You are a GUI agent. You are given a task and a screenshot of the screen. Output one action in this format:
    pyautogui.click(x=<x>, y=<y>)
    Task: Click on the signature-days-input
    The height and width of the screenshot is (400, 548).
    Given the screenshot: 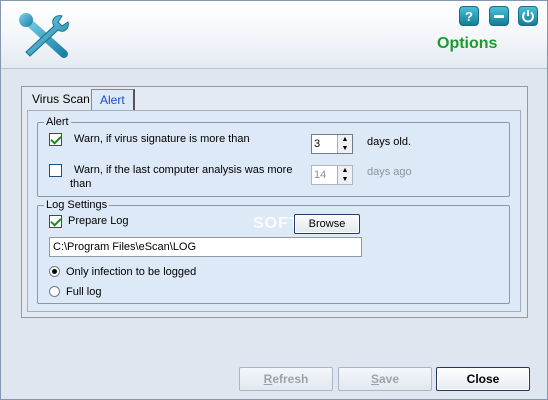 What is the action you would take?
    pyautogui.click(x=325, y=144)
    